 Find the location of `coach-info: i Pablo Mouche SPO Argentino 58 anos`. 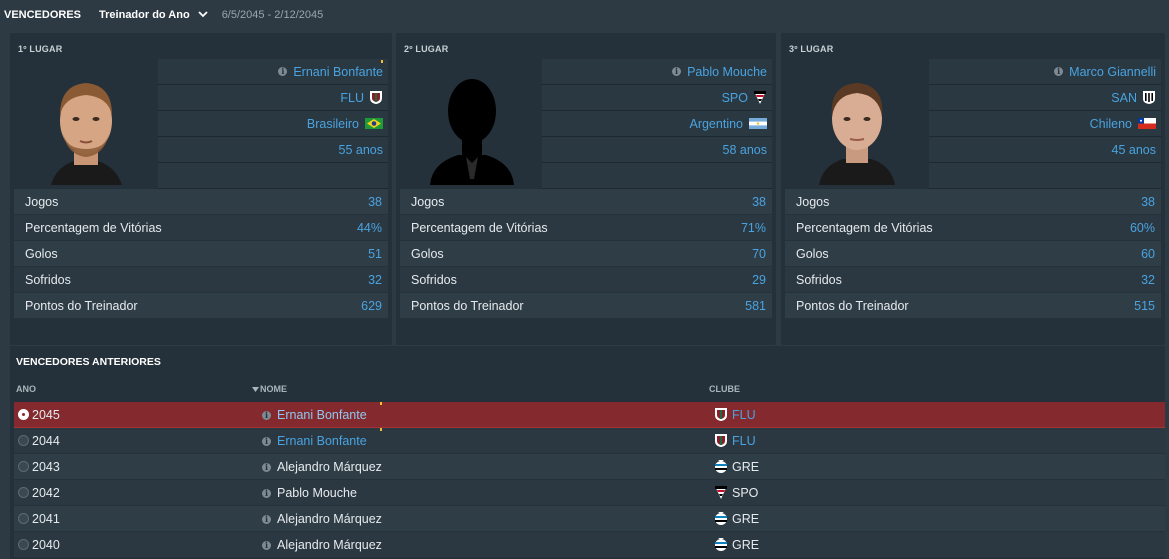

coach-info: i Pablo Mouche SPO Argentino 58 anos is located at coordinates (657, 124).